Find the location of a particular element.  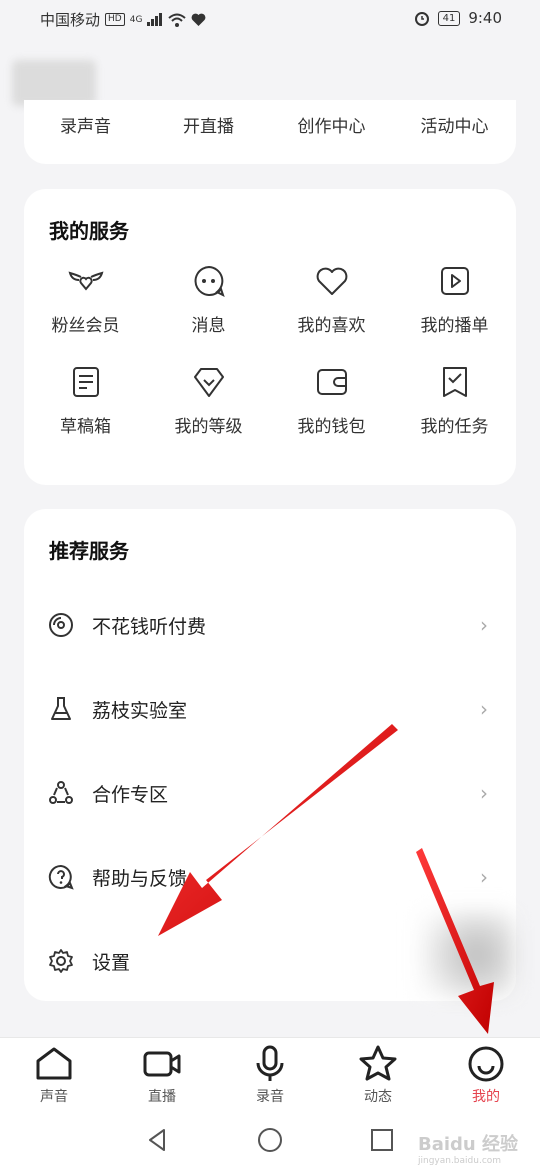

task-icon is located at coordinates (454, 382).